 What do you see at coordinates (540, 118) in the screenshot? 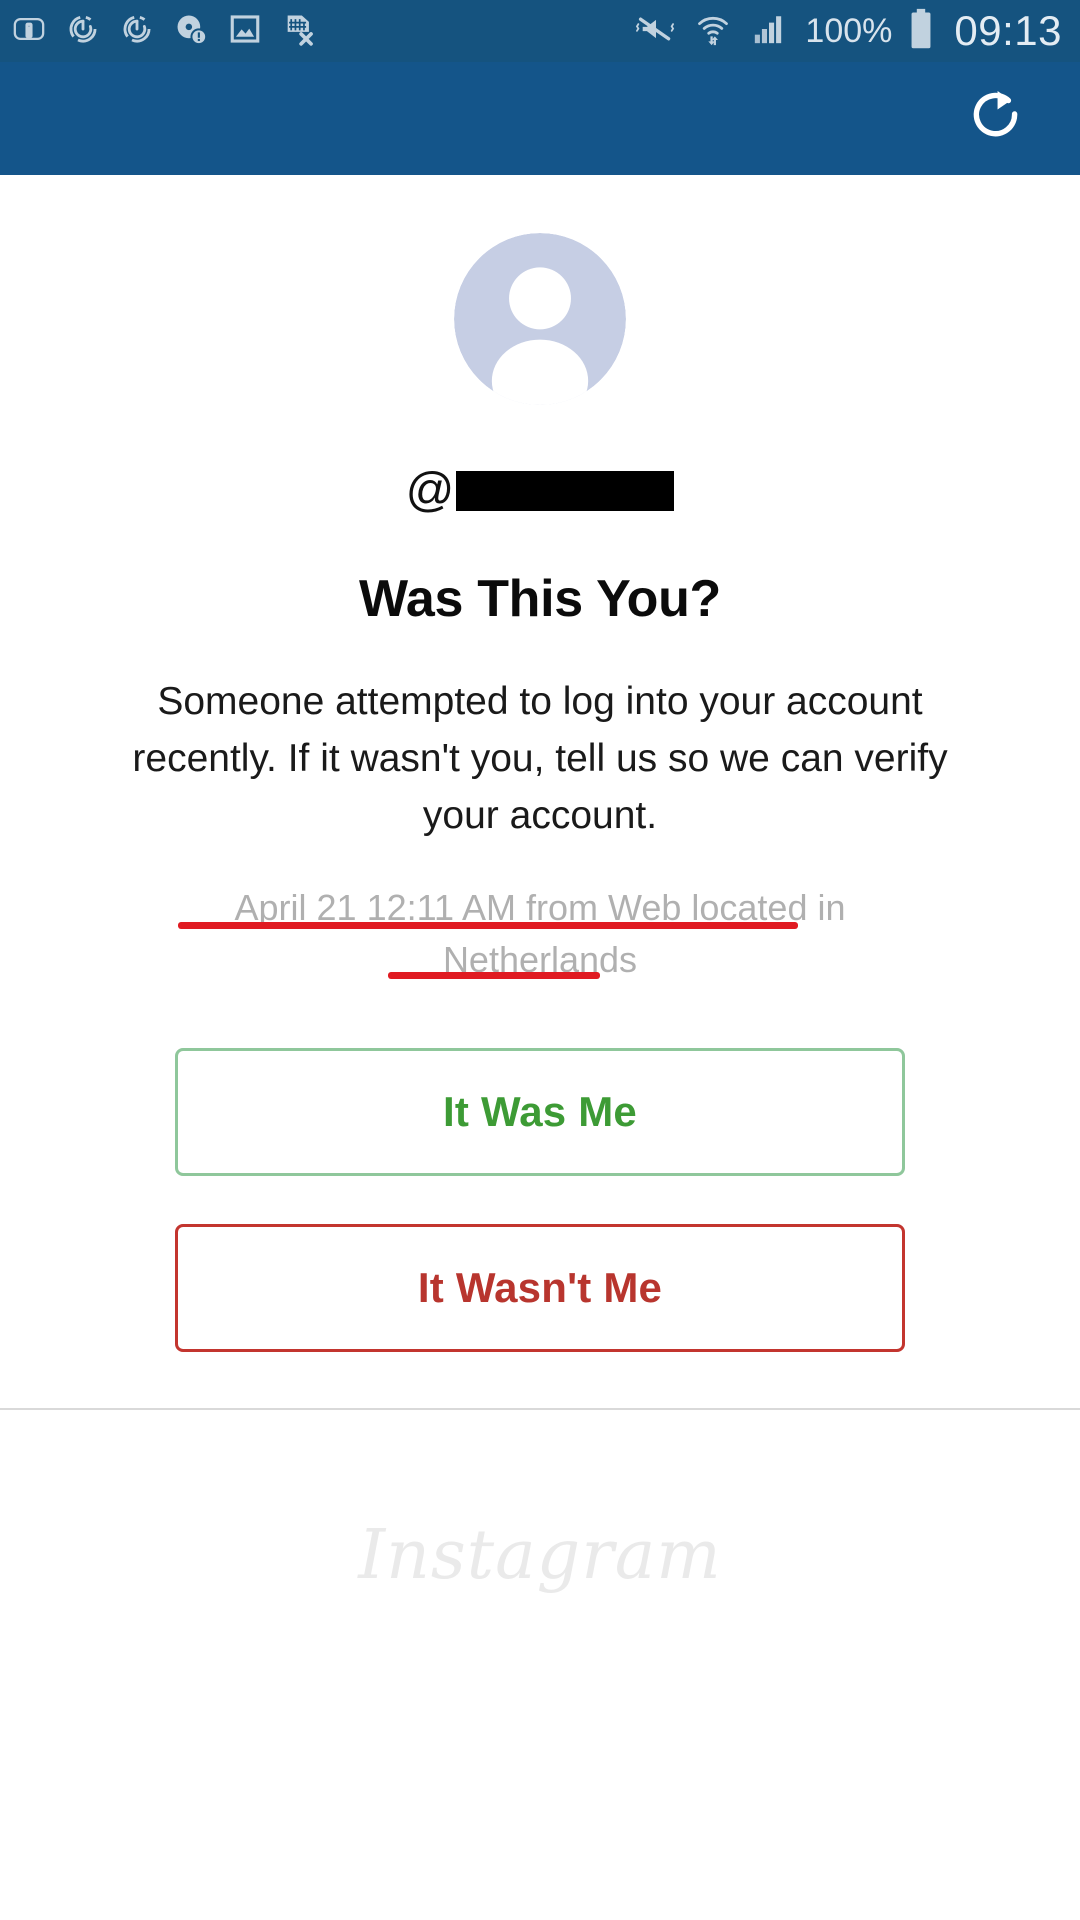
I see `app-bar` at bounding box center [540, 118].